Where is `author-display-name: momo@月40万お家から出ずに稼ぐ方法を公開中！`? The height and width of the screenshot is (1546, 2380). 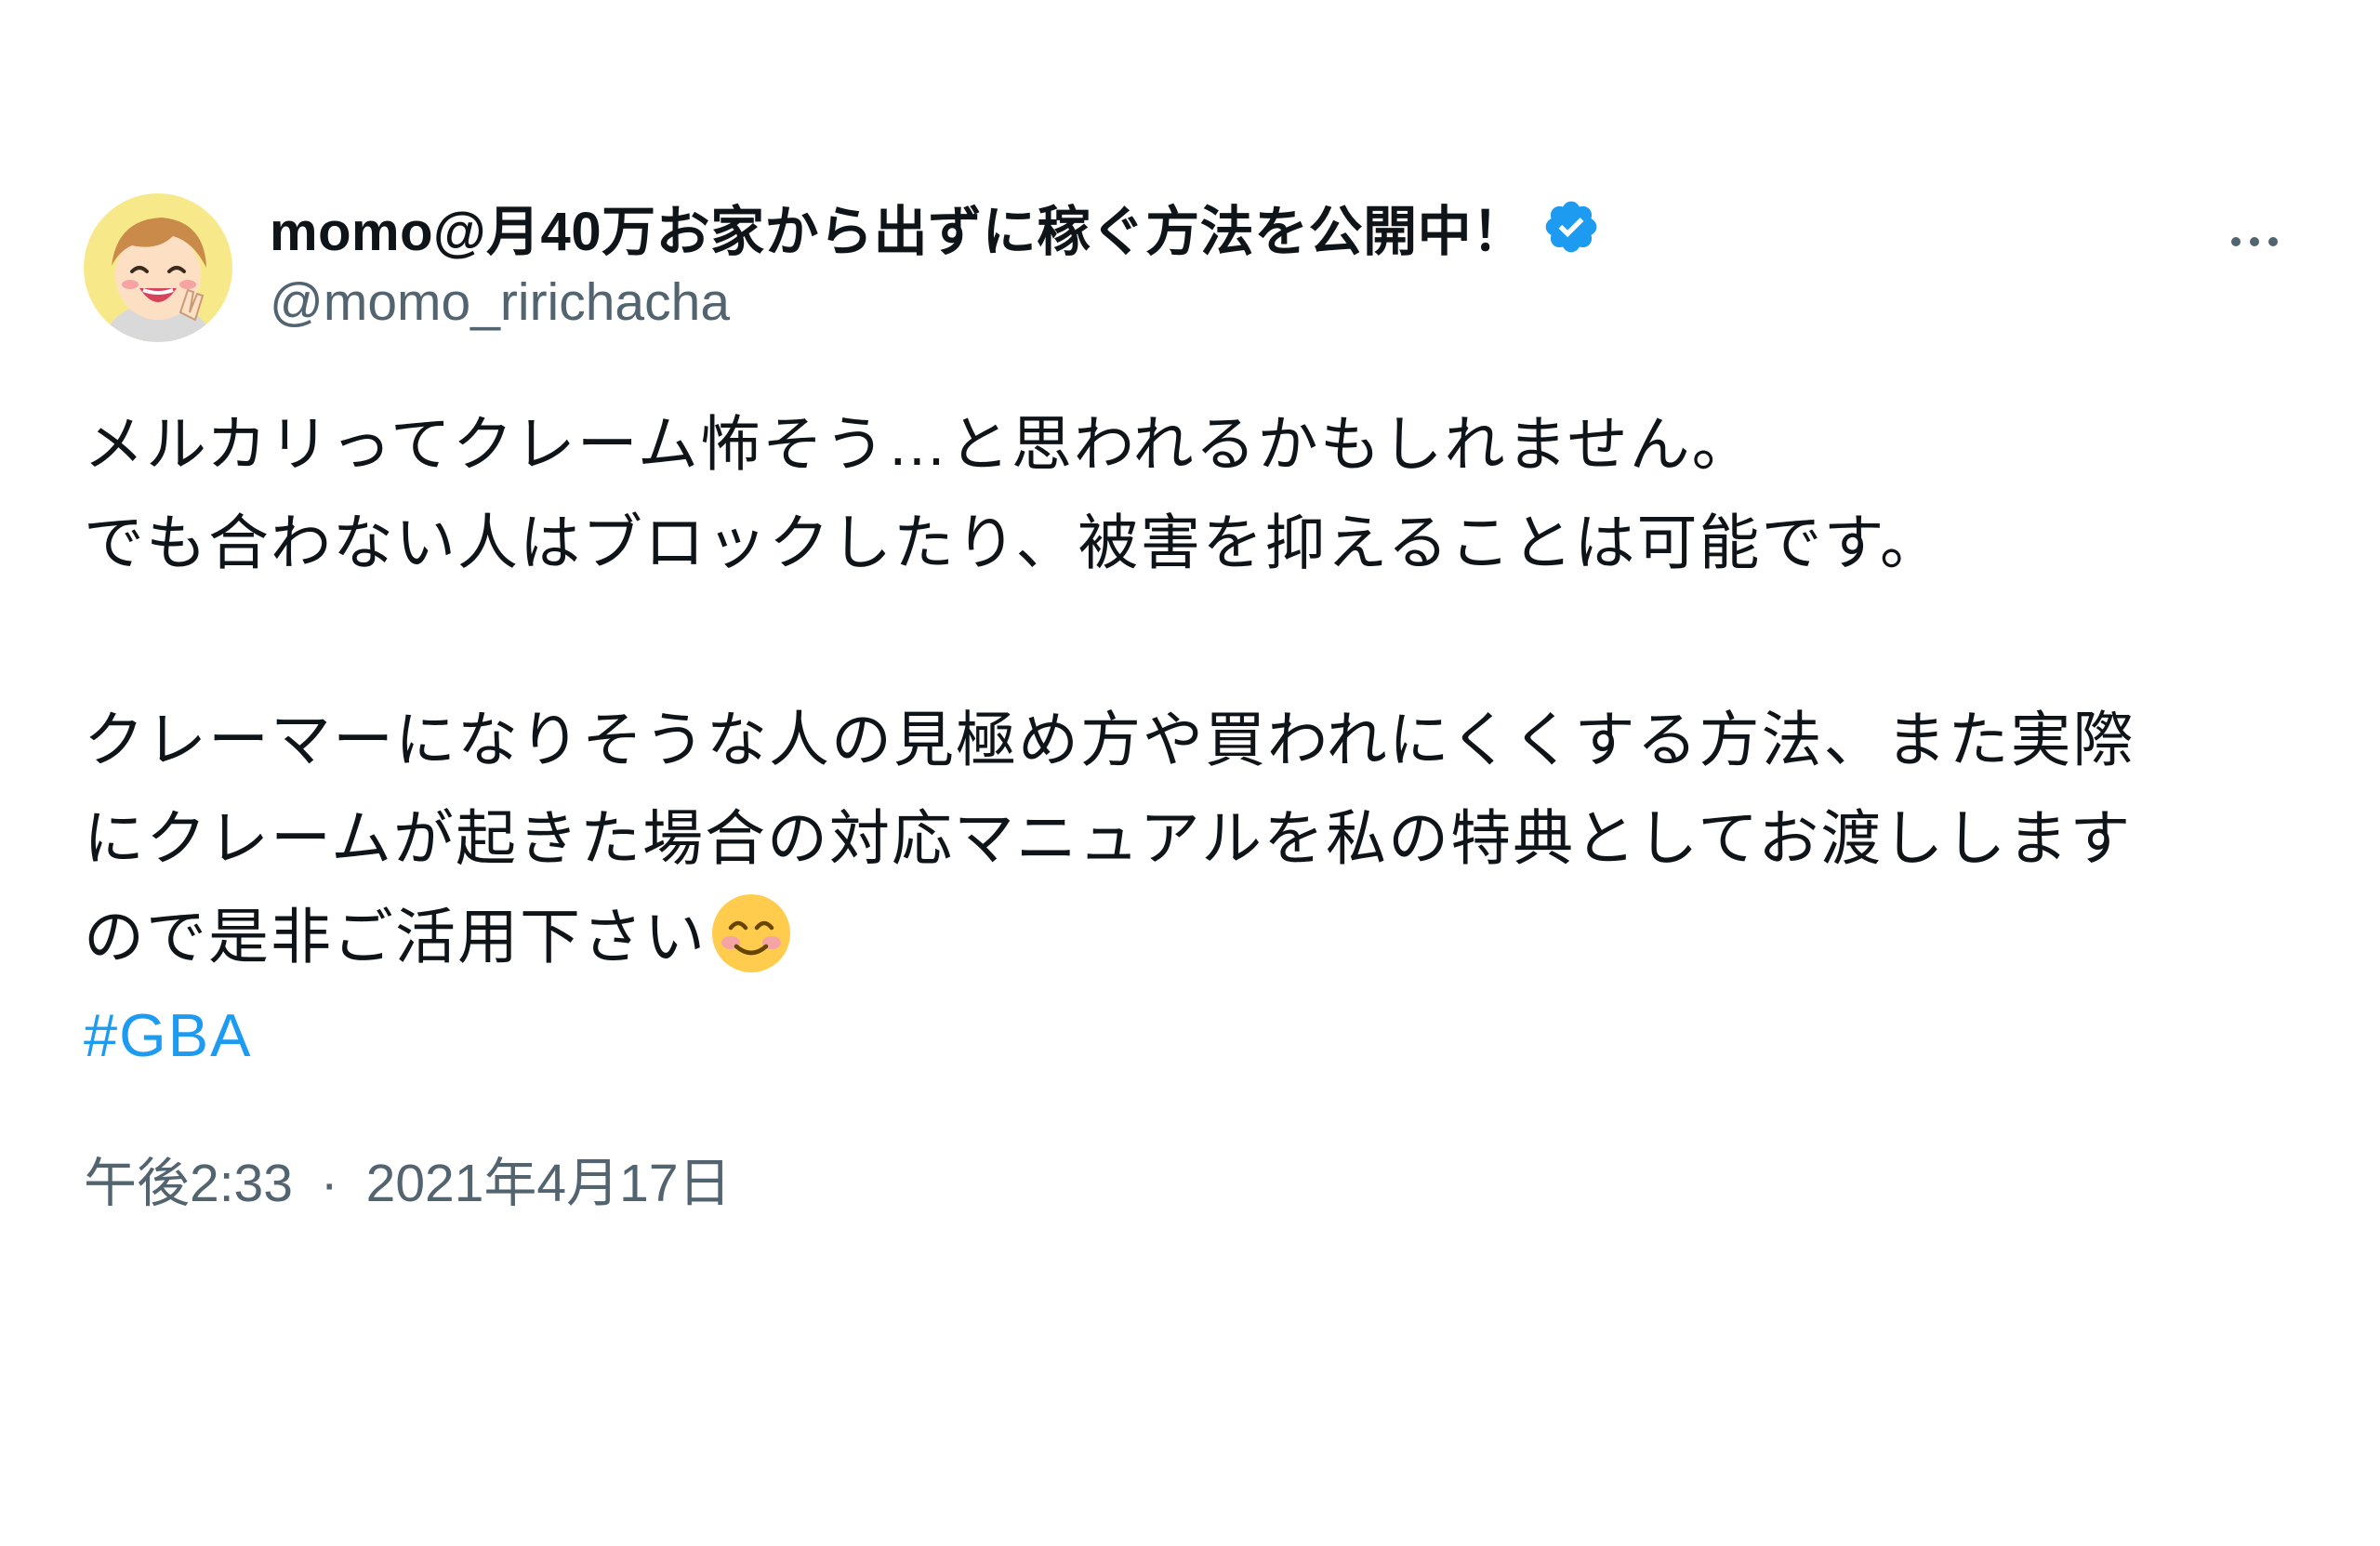 author-display-name: momo@月40万お家から出ずに稼ぐ方法を公開中！ is located at coordinates (898, 227).